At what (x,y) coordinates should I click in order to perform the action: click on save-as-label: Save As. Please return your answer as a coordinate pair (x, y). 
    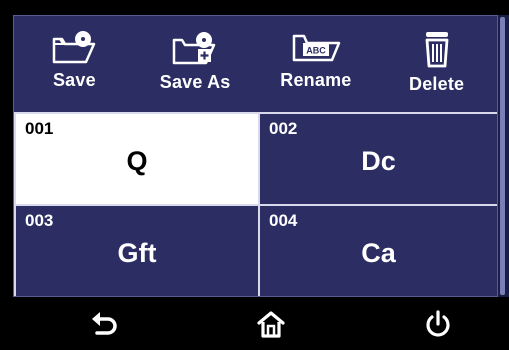
    Looking at the image, I should click on (195, 82).